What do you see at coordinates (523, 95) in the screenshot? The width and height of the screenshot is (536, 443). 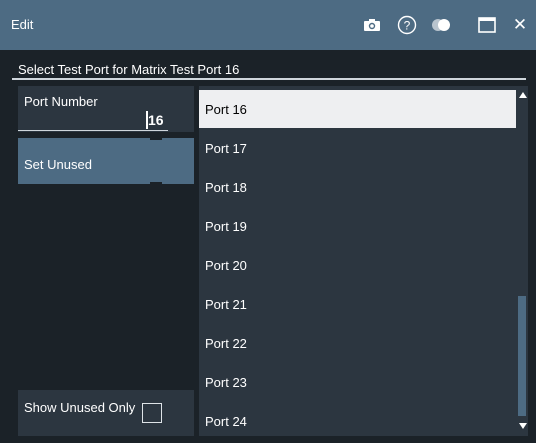 I see `scroll-up-arrow-icon` at bounding box center [523, 95].